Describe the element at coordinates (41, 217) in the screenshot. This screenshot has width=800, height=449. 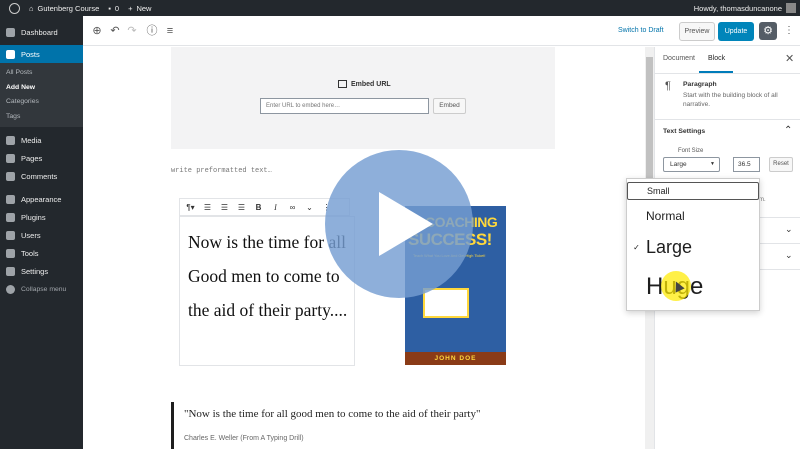
I see `sidebar-item-plugins: Plugins` at that location.